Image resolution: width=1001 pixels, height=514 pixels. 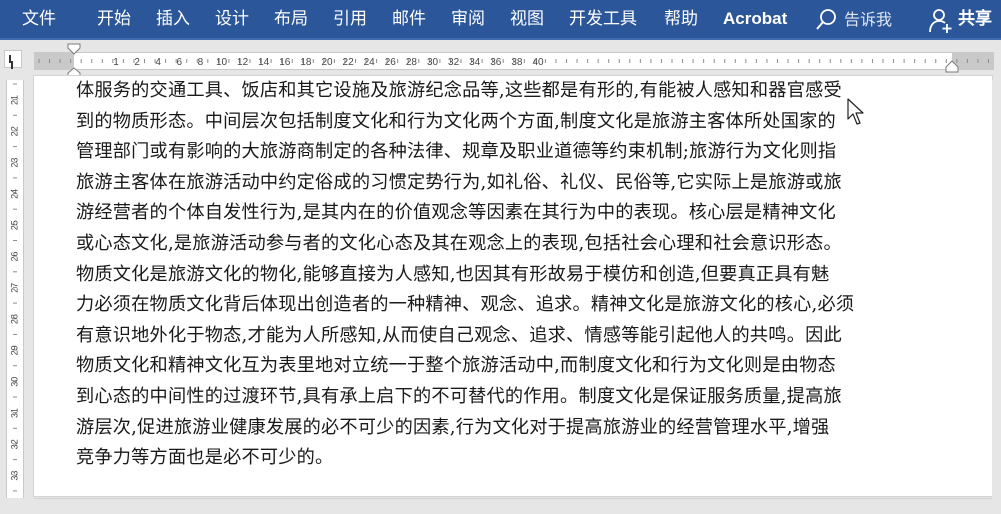 I want to click on ruler-number: 40, so click(x=538, y=62).